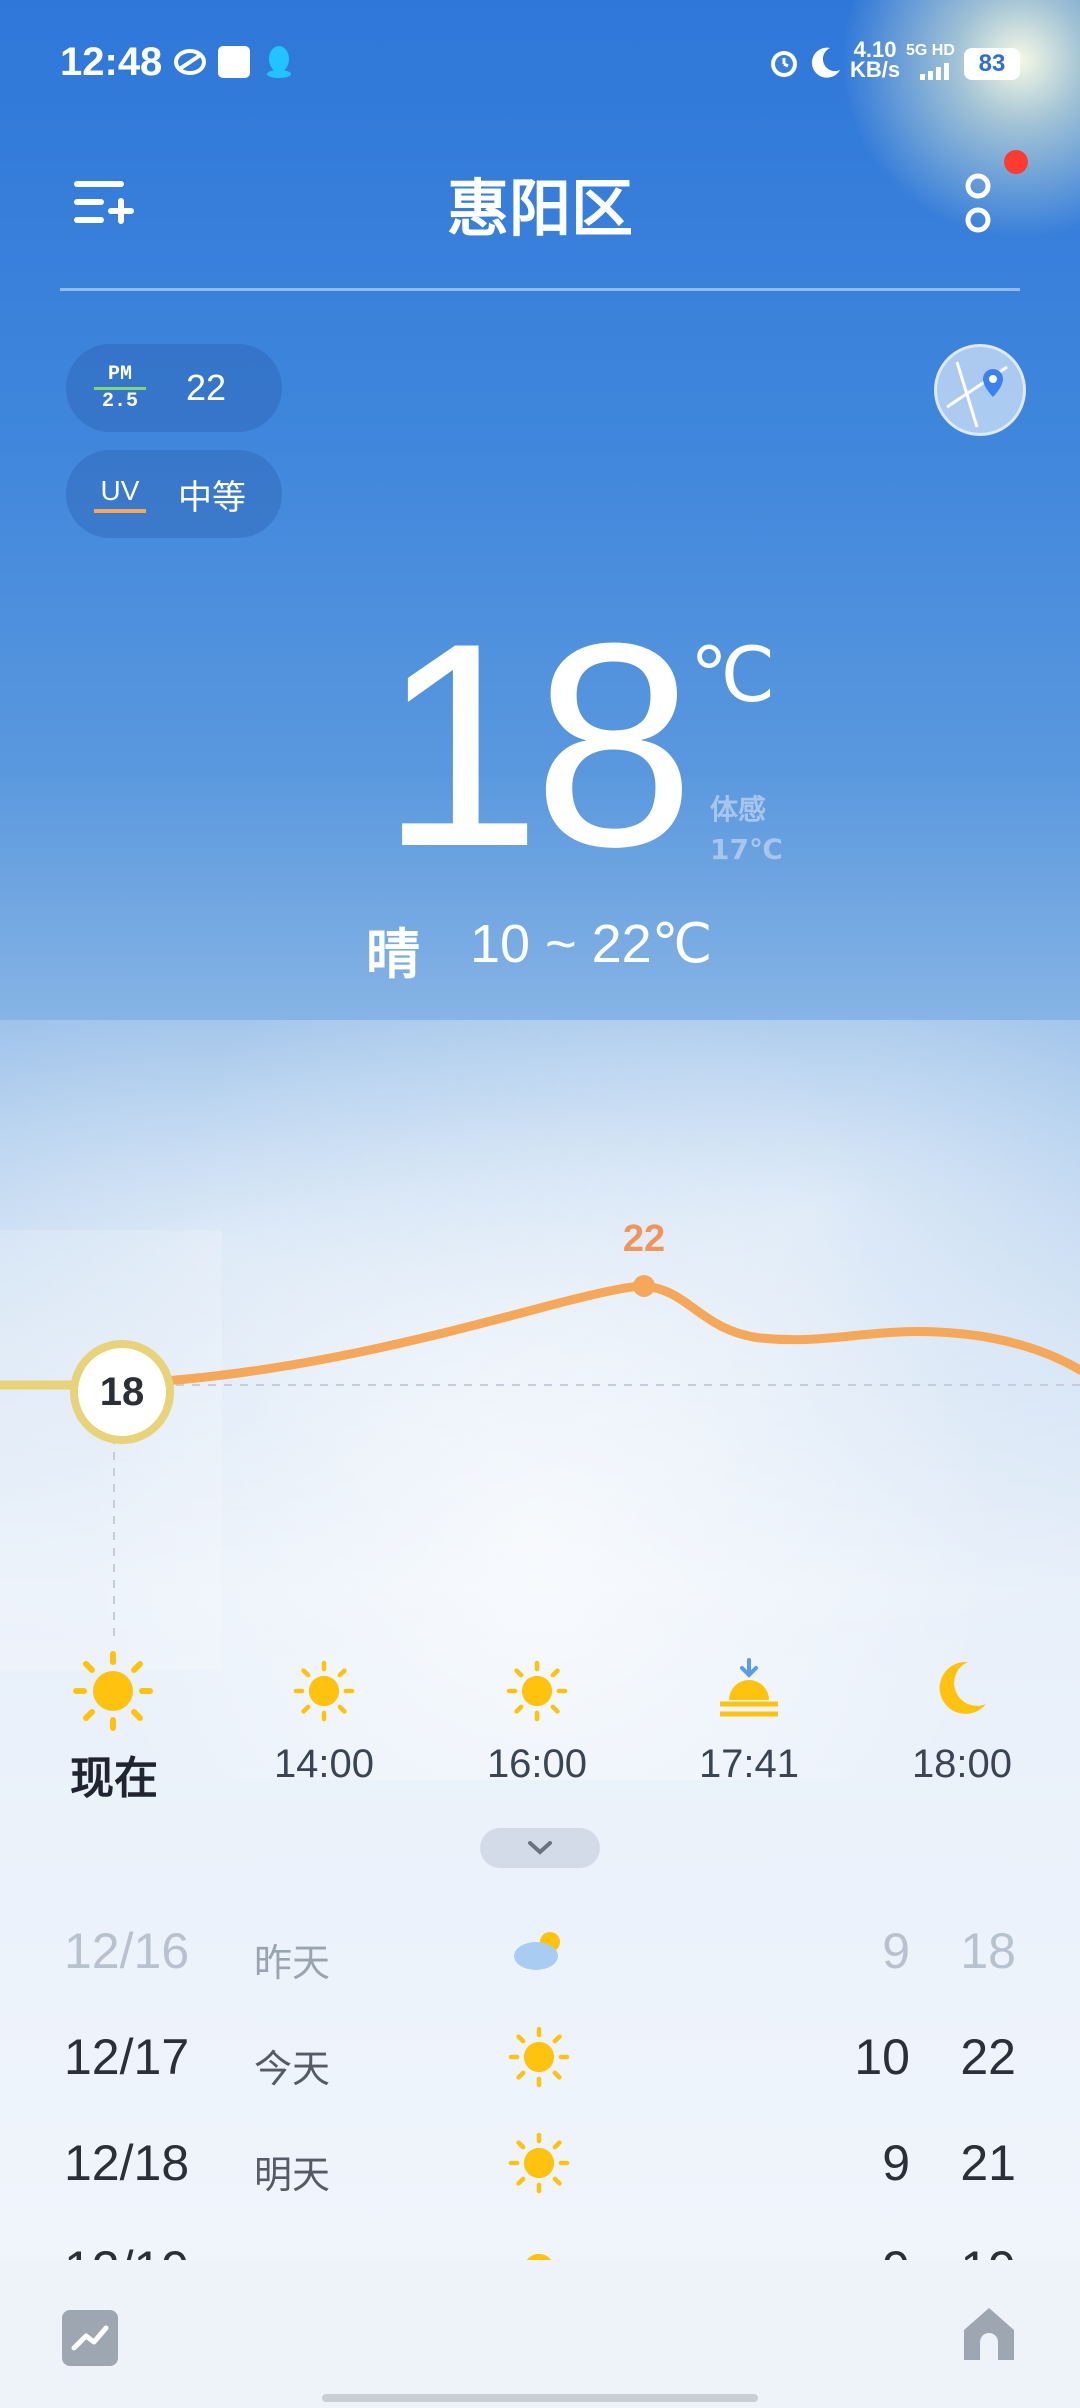 This screenshot has height=2408, width=1080. I want to click on gesture-bar, so click(540, 2398).